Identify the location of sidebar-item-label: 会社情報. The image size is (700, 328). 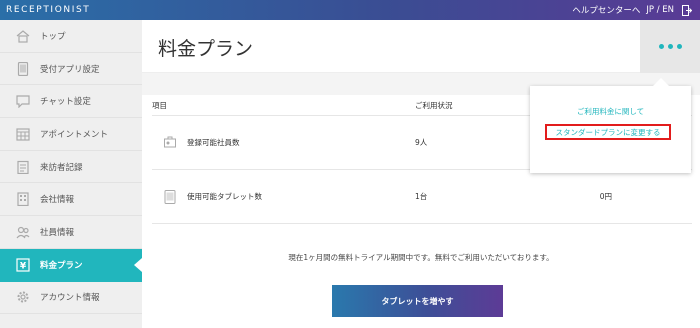
(57, 200).